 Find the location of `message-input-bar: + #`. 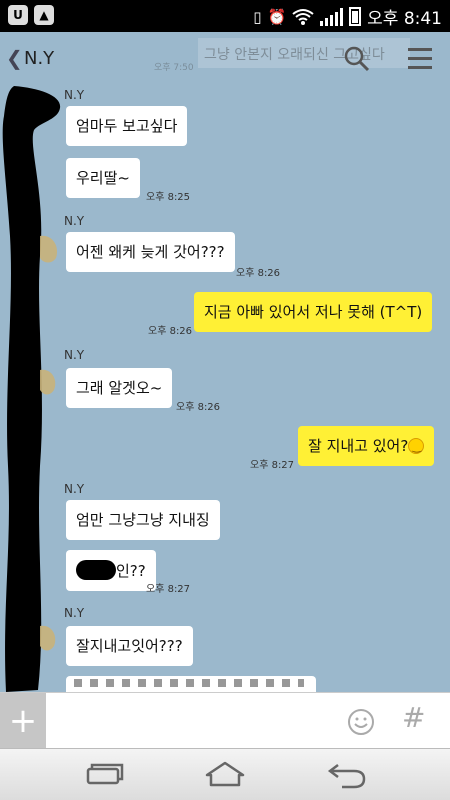

message-input-bar: + # is located at coordinates (225, 720).